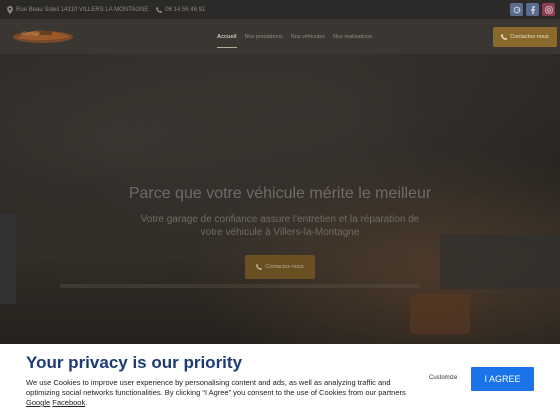 The height and width of the screenshot is (420, 560). What do you see at coordinates (443, 378) in the screenshot?
I see `customize-button: Customize` at bounding box center [443, 378].